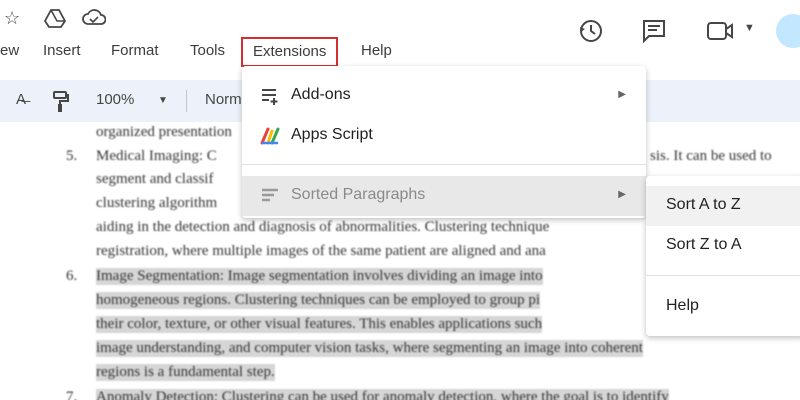 The height and width of the screenshot is (400, 800). Describe the element at coordinates (704, 244) in the screenshot. I see `submenu-item-label: Sort Z to A` at that location.